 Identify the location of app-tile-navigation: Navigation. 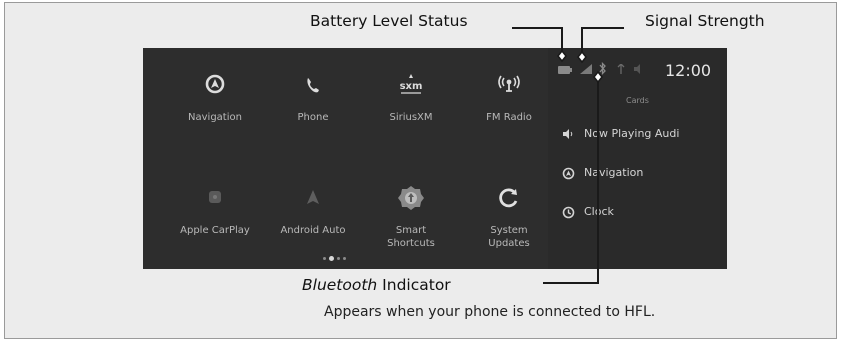
(215, 97).